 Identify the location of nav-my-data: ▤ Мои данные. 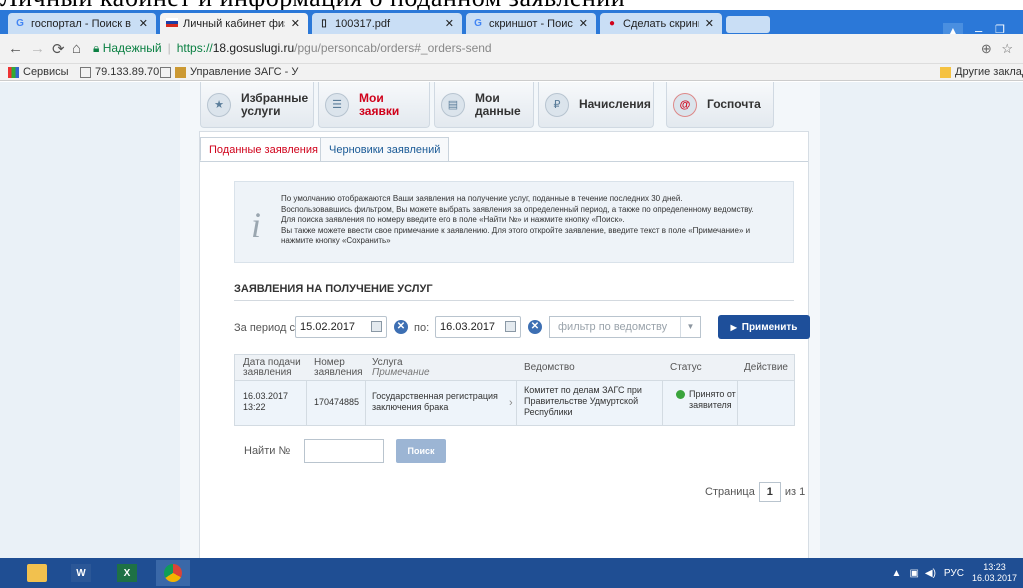
(484, 105).